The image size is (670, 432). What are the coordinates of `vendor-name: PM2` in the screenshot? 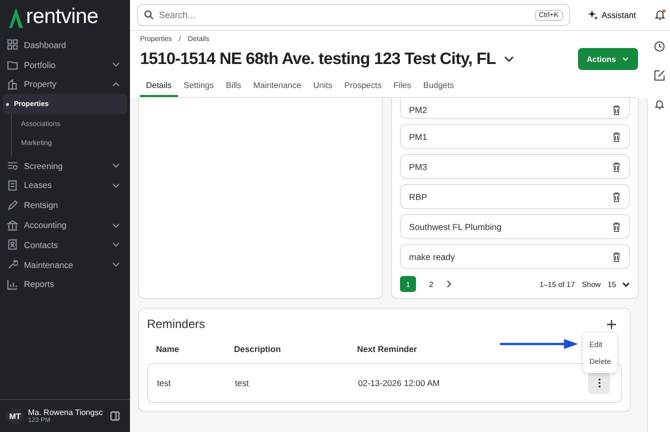 It's located at (418, 110).